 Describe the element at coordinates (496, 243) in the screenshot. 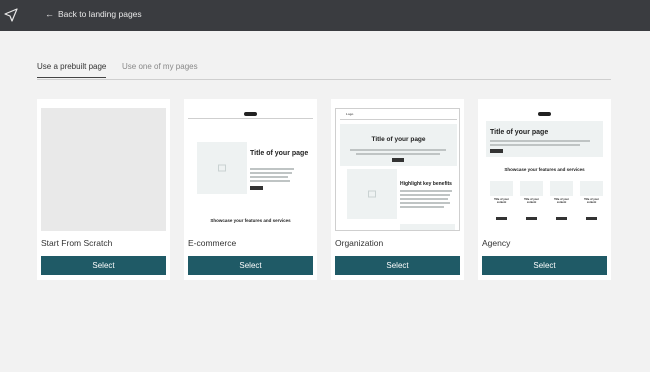

I see `template-name: Agency` at that location.